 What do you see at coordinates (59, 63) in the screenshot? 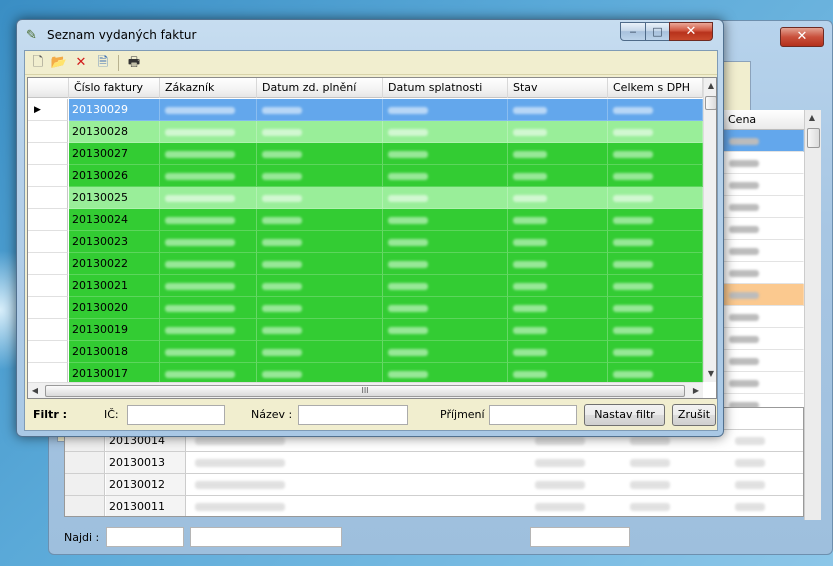
I see `open-folder-icon: 📂` at bounding box center [59, 63].